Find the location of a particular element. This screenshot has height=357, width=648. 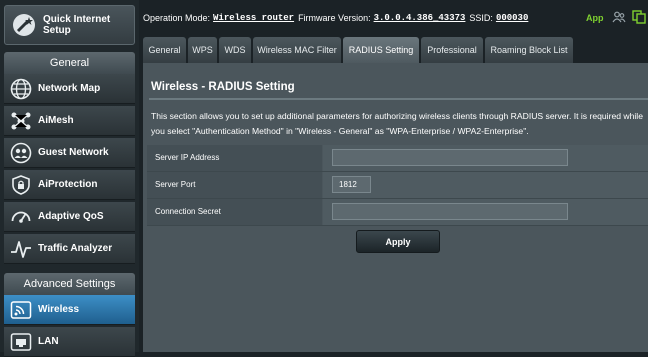

apply-button: Apply is located at coordinates (398, 241).